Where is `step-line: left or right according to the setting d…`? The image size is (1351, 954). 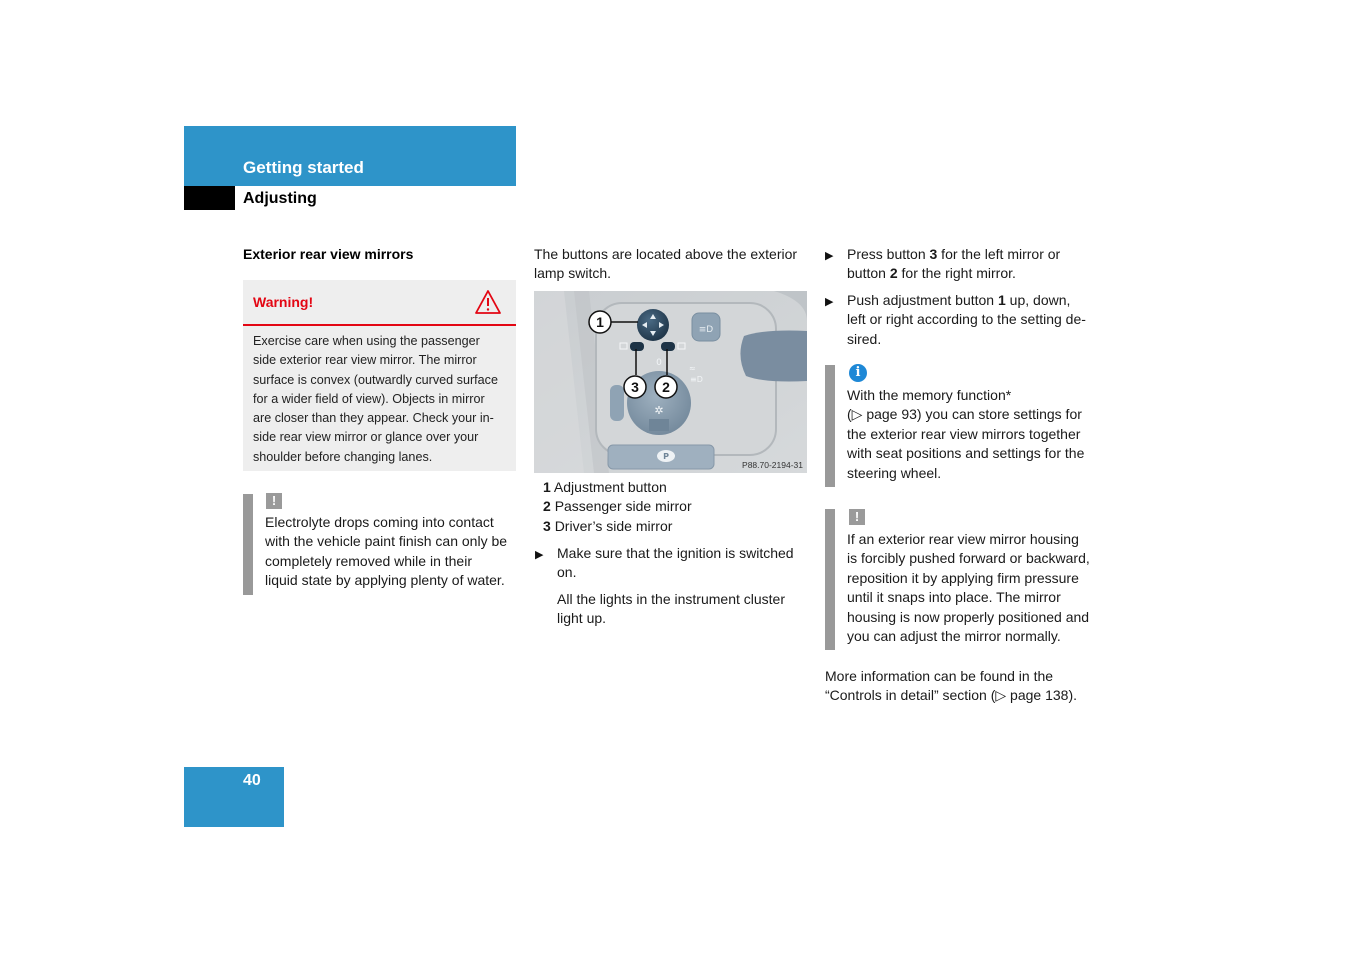 step-line: left or right according to the setting d… is located at coordinates (966, 319).